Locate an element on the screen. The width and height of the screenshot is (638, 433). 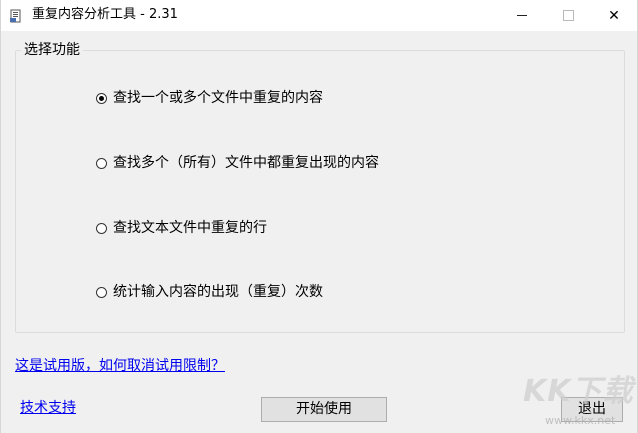
option-find-duplicate-lines: 查找文本文件中重复的行 is located at coordinates (181, 228).